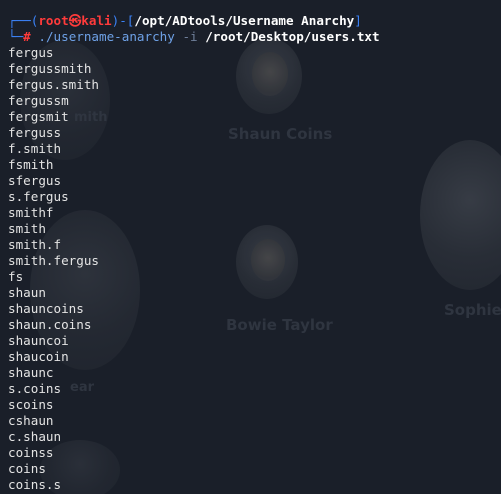 This screenshot has height=494, width=501. What do you see at coordinates (358, 20) in the screenshot?
I see `prompt-close-bracket: ]` at bounding box center [358, 20].